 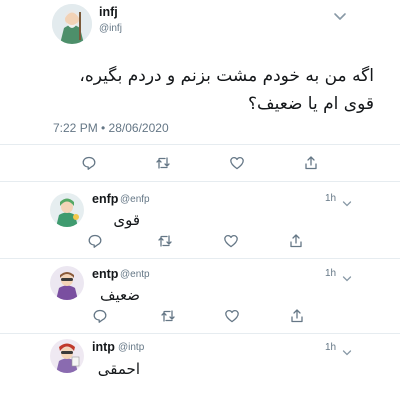 What do you see at coordinates (200, 144) in the screenshot?
I see `divider` at bounding box center [200, 144].